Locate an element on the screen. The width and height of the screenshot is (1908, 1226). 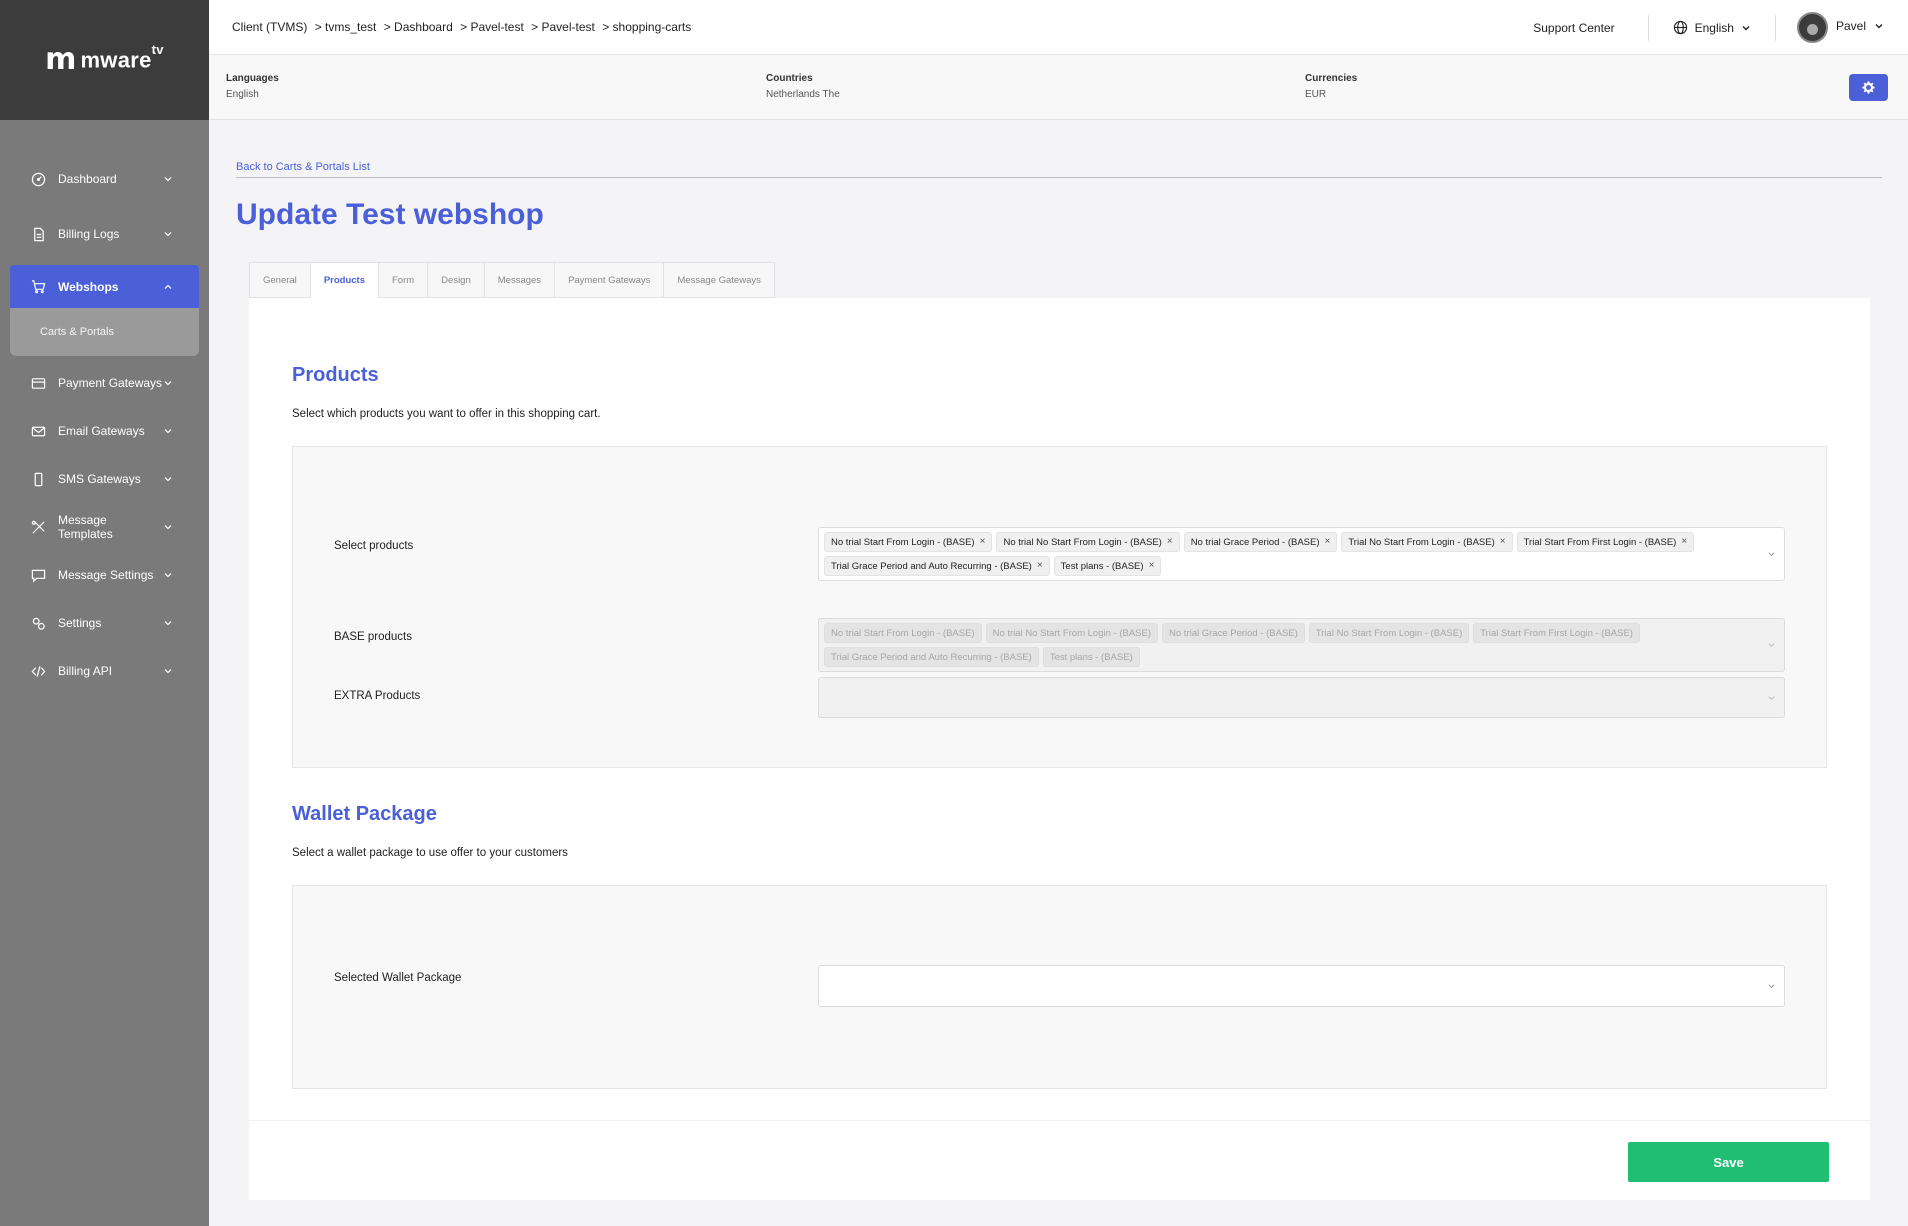
gauge-icon is located at coordinates (38, 179).